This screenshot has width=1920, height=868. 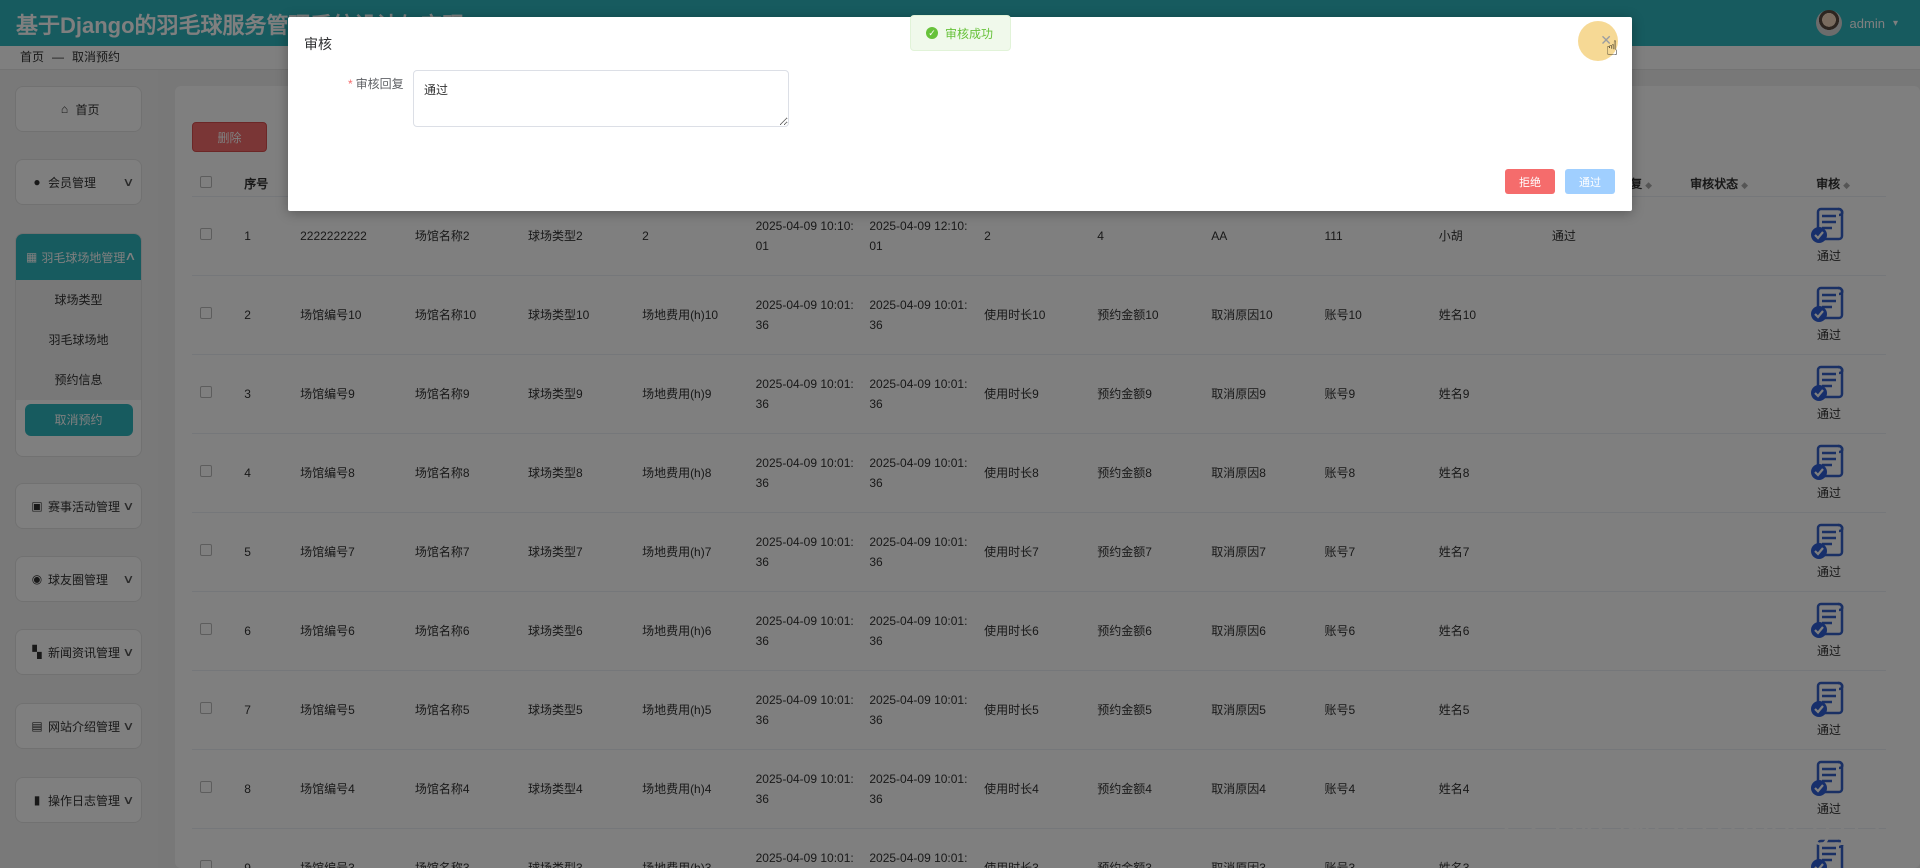 What do you see at coordinates (601, 98) in the screenshot?
I see `reply-textarea: 通过` at bounding box center [601, 98].